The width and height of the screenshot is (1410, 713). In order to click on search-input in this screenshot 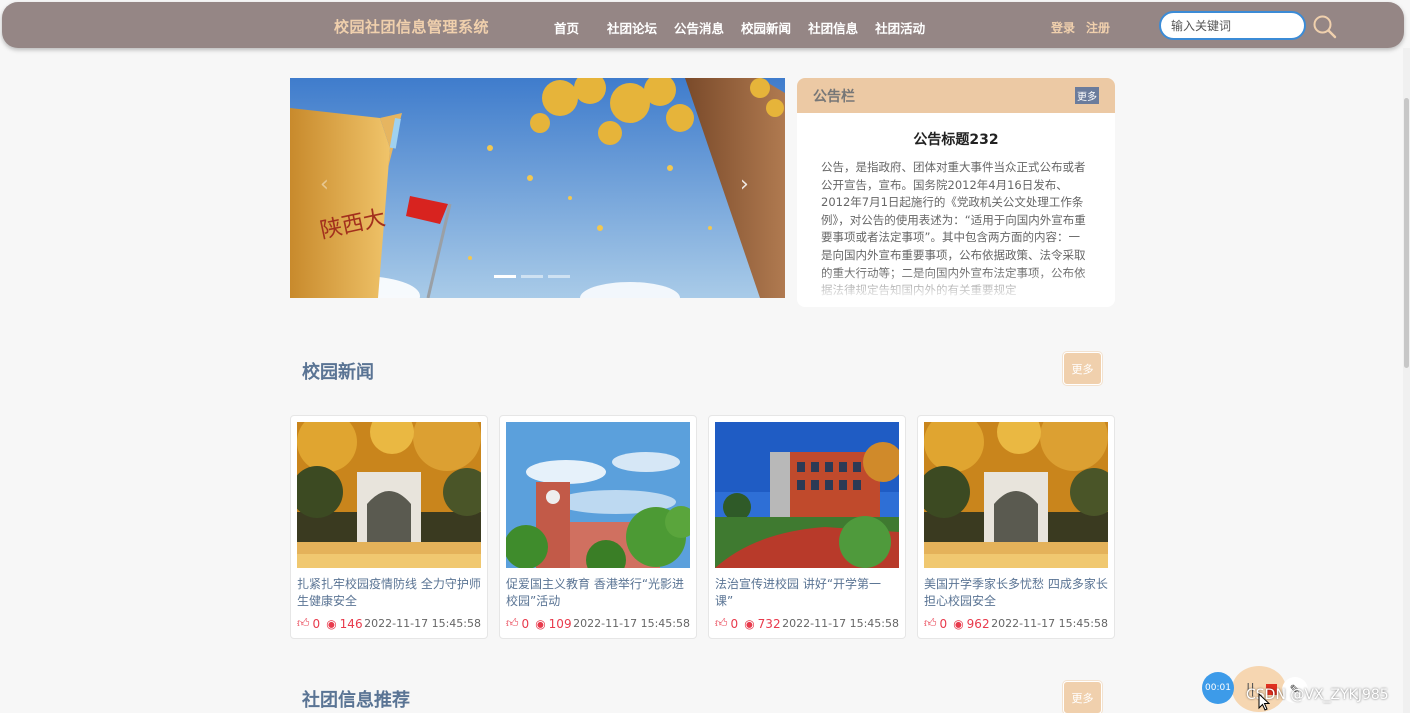, I will do `click(1232, 25)`.